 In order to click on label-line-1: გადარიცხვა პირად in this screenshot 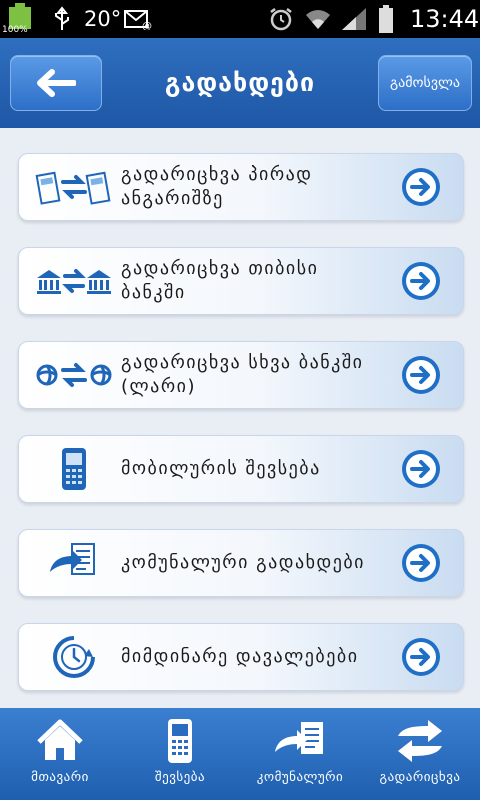, I will do `click(217, 174)`.